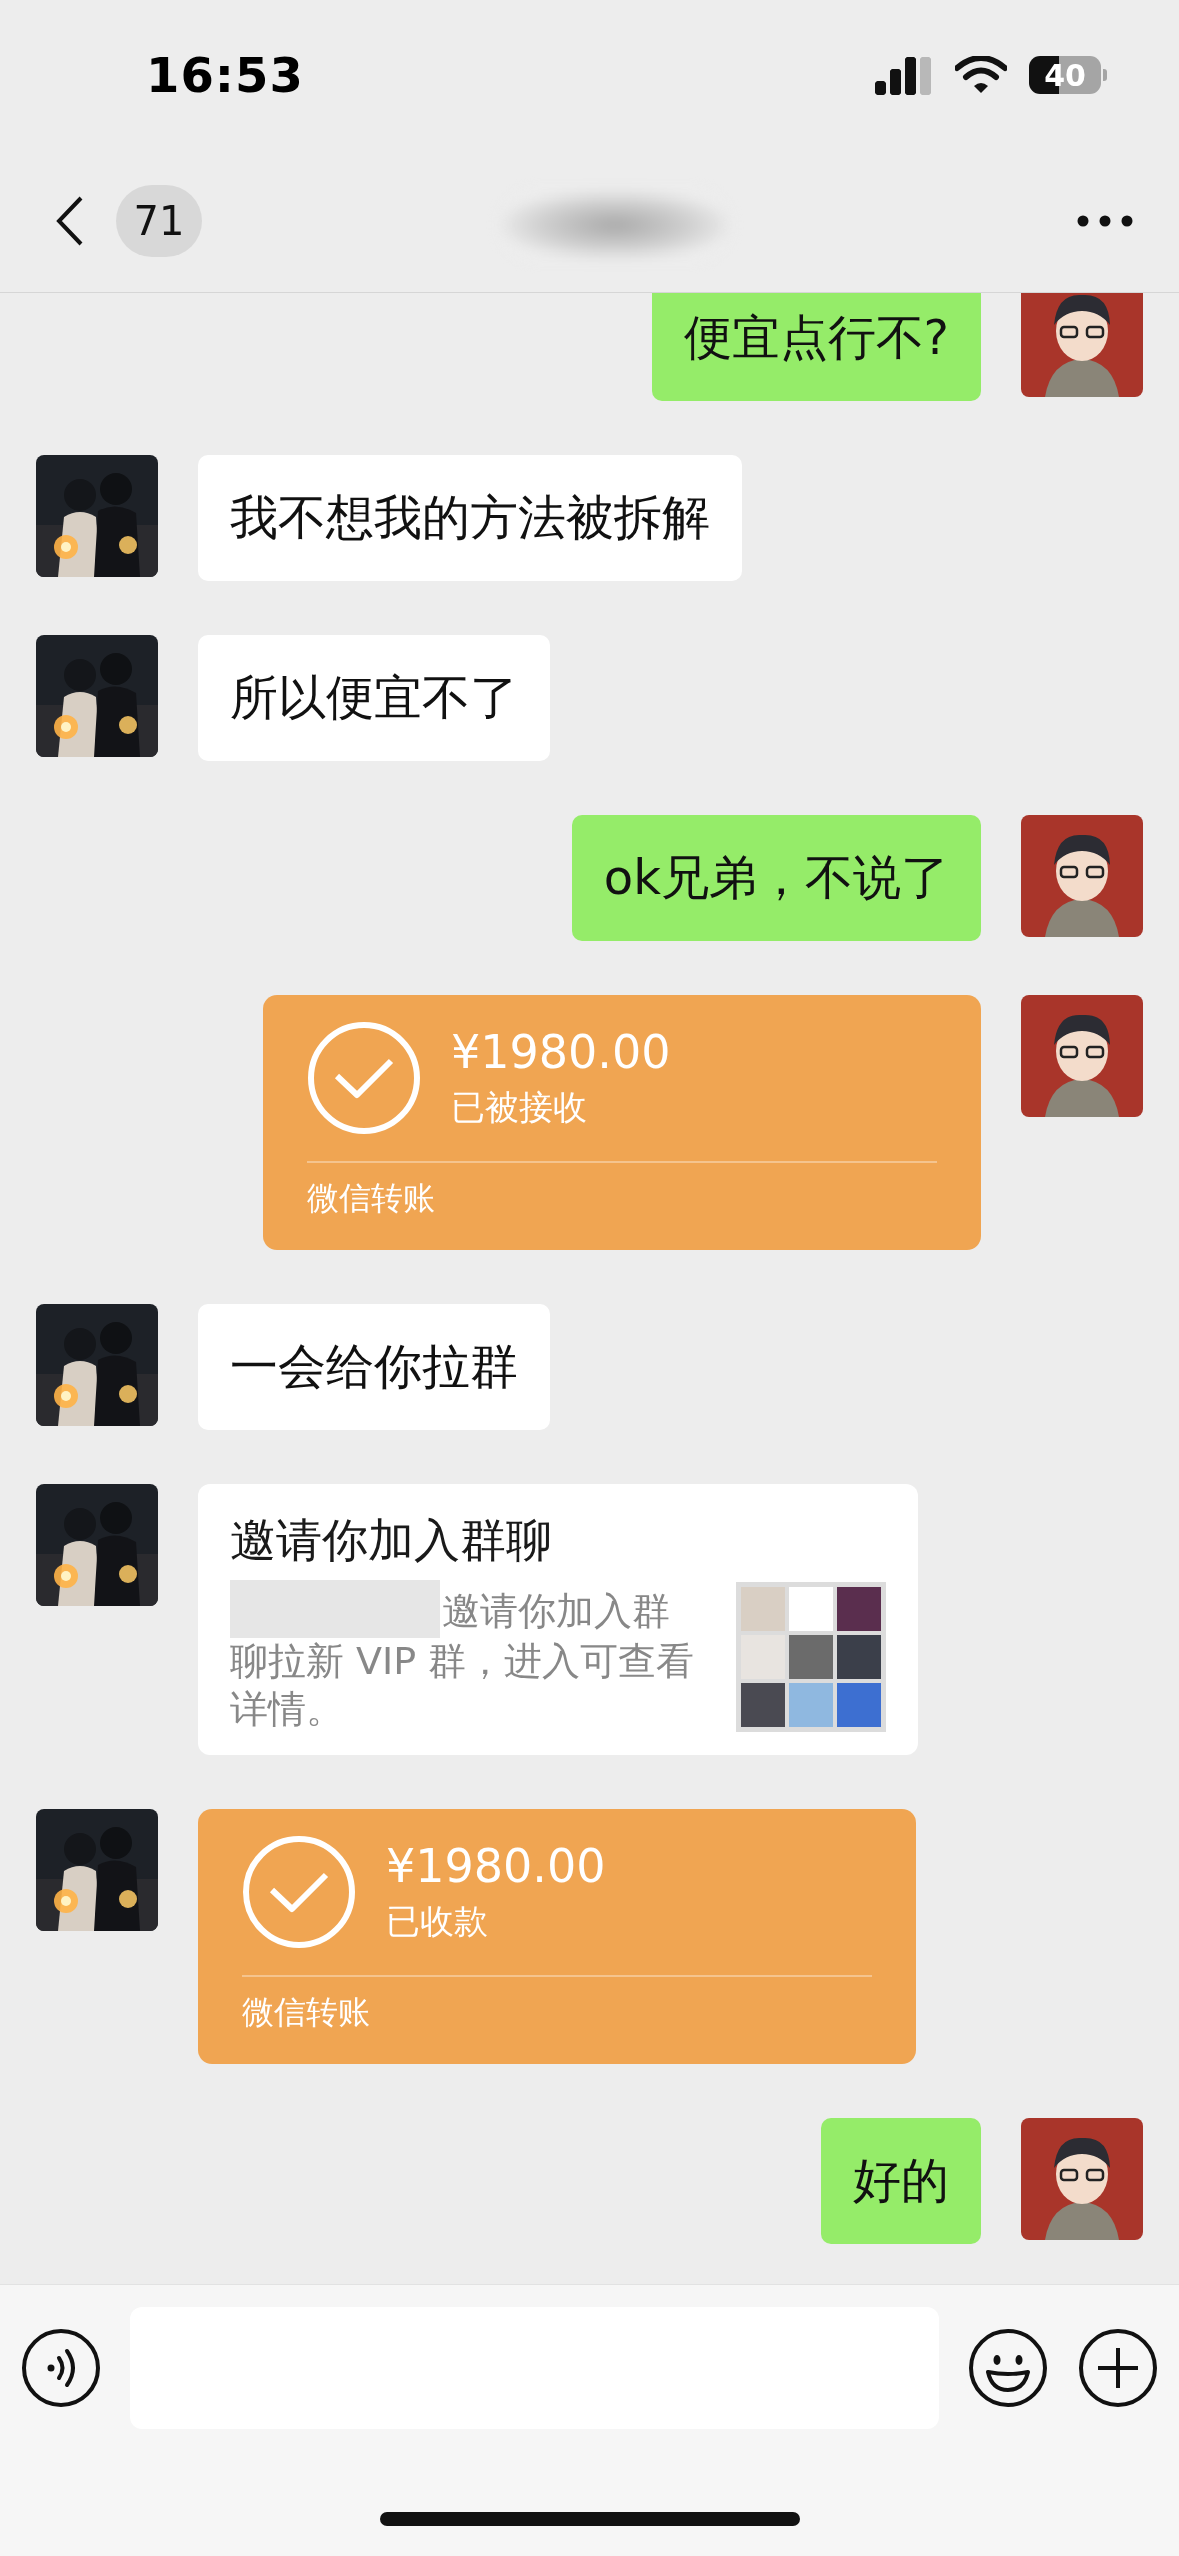 The width and height of the screenshot is (1179, 2556). I want to click on voice-button, so click(61, 2368).